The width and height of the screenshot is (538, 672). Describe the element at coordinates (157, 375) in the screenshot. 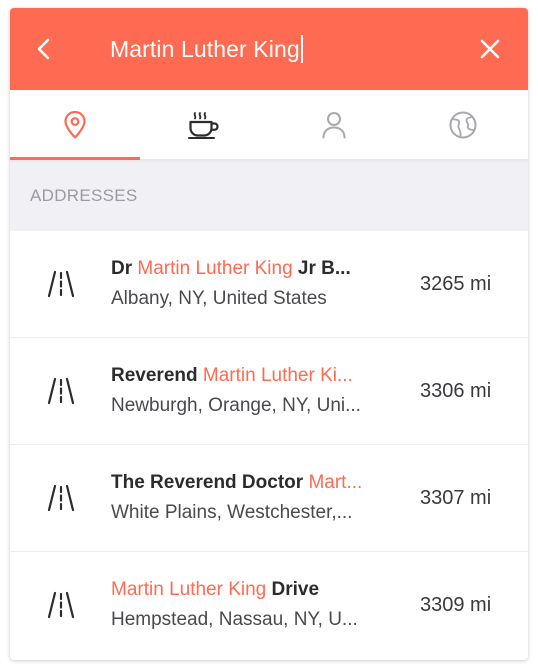

I see `title-pre: Reverend` at that location.